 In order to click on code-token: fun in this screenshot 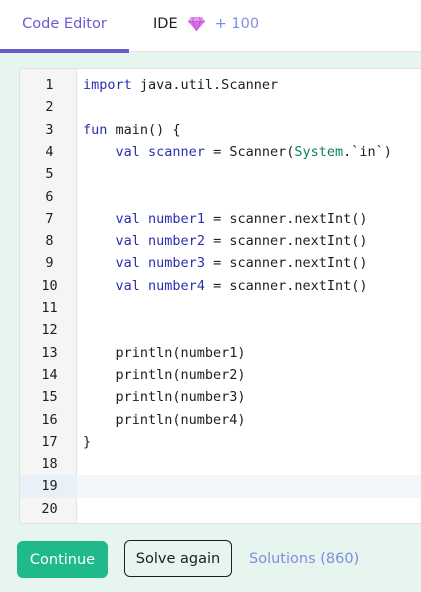, I will do `click(95, 129)`.